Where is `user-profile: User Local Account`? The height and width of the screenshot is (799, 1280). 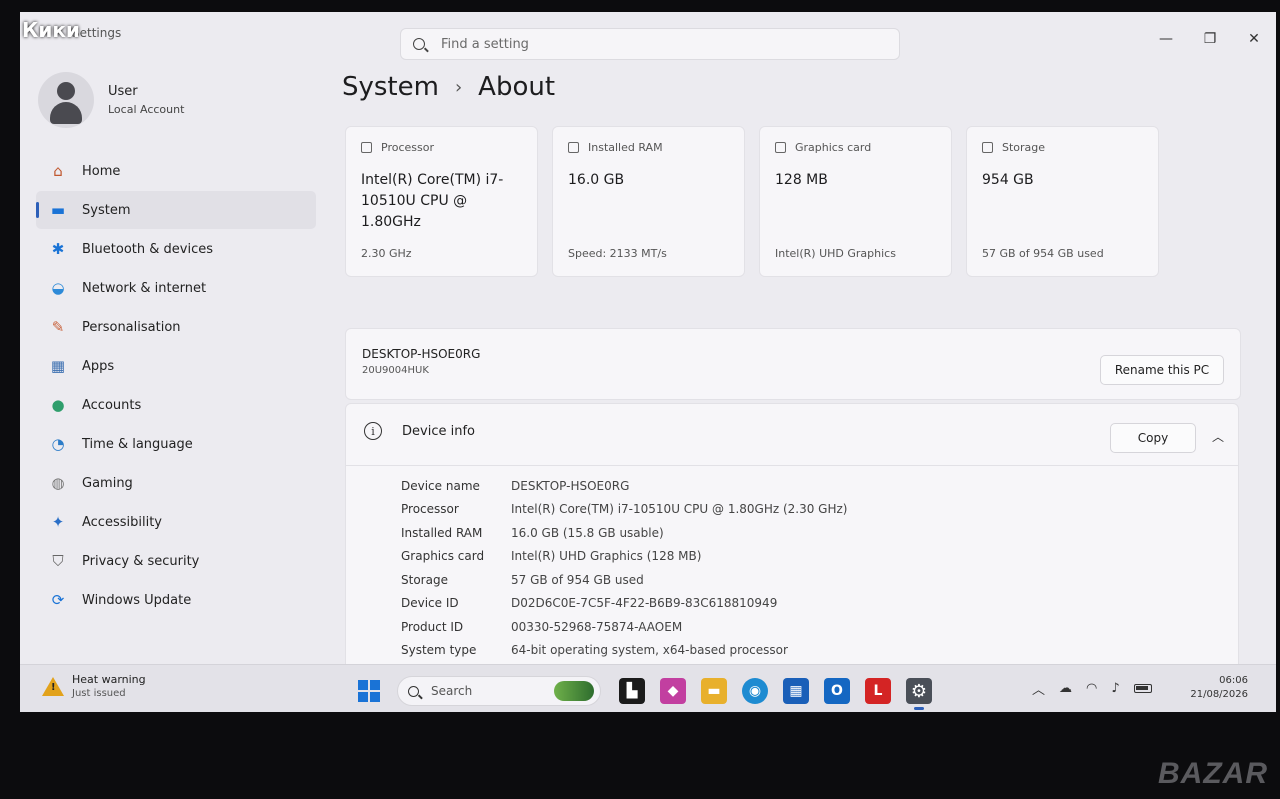 user-profile: User Local Account is located at coordinates (111, 100).